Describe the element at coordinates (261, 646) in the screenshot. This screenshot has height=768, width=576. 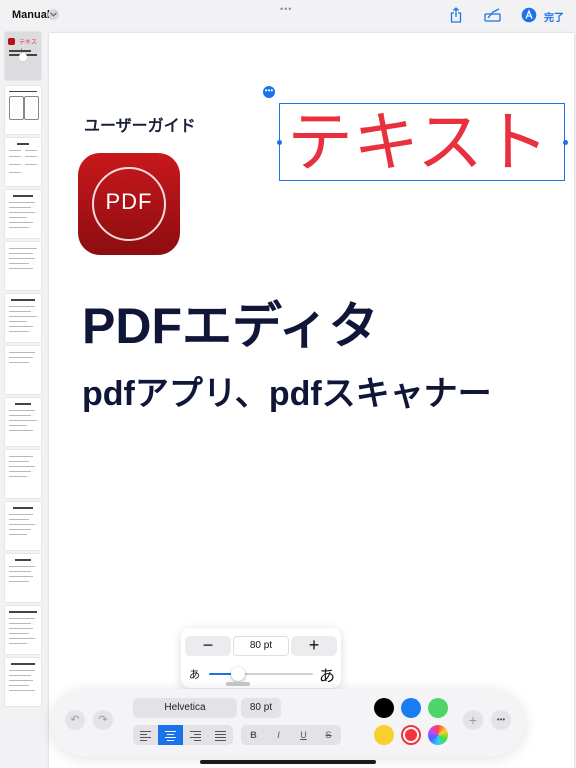
I see `font-size-value: 80 pt` at that location.